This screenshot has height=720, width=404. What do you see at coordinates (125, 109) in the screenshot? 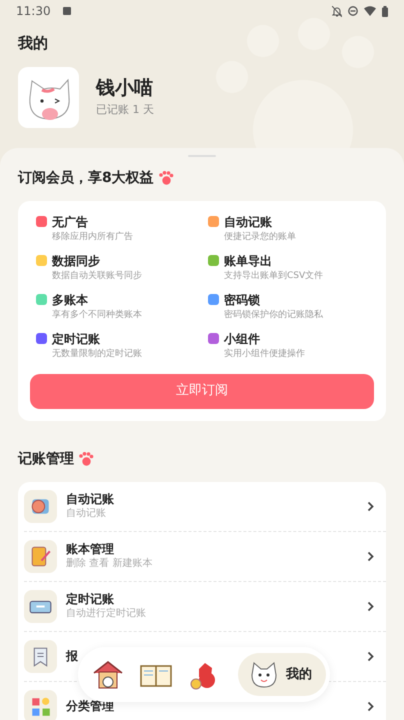
I see `profile-subtitle: 已记账 1 天` at bounding box center [125, 109].